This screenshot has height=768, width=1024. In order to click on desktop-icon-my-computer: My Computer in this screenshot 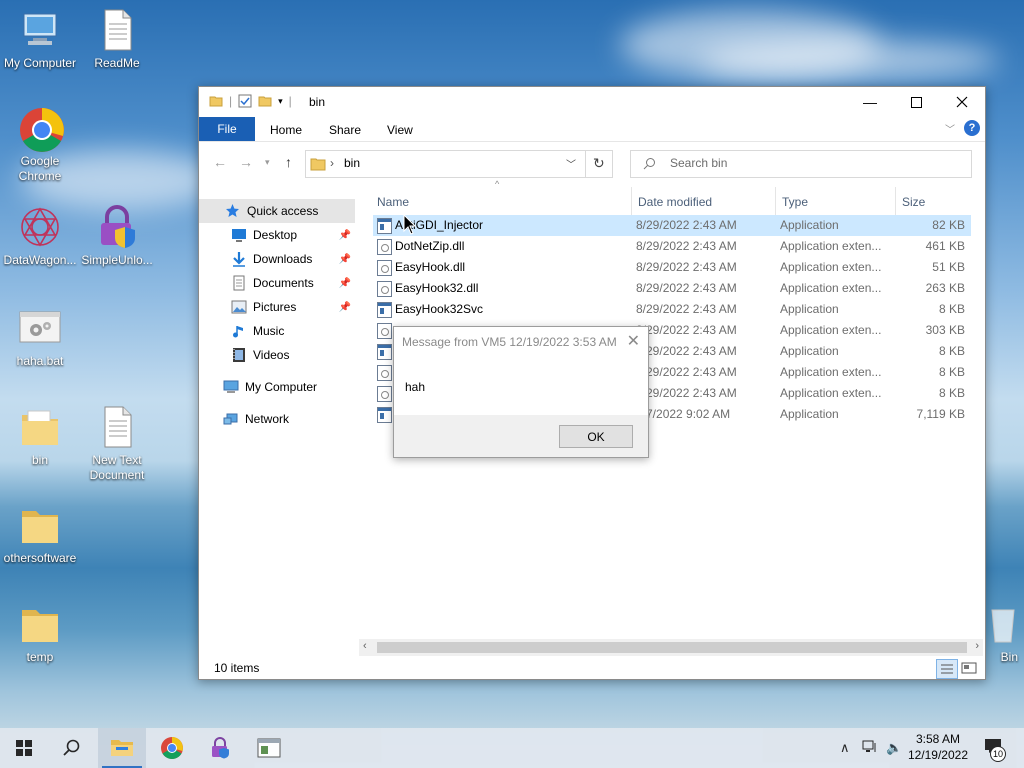, I will do `click(40, 39)`.